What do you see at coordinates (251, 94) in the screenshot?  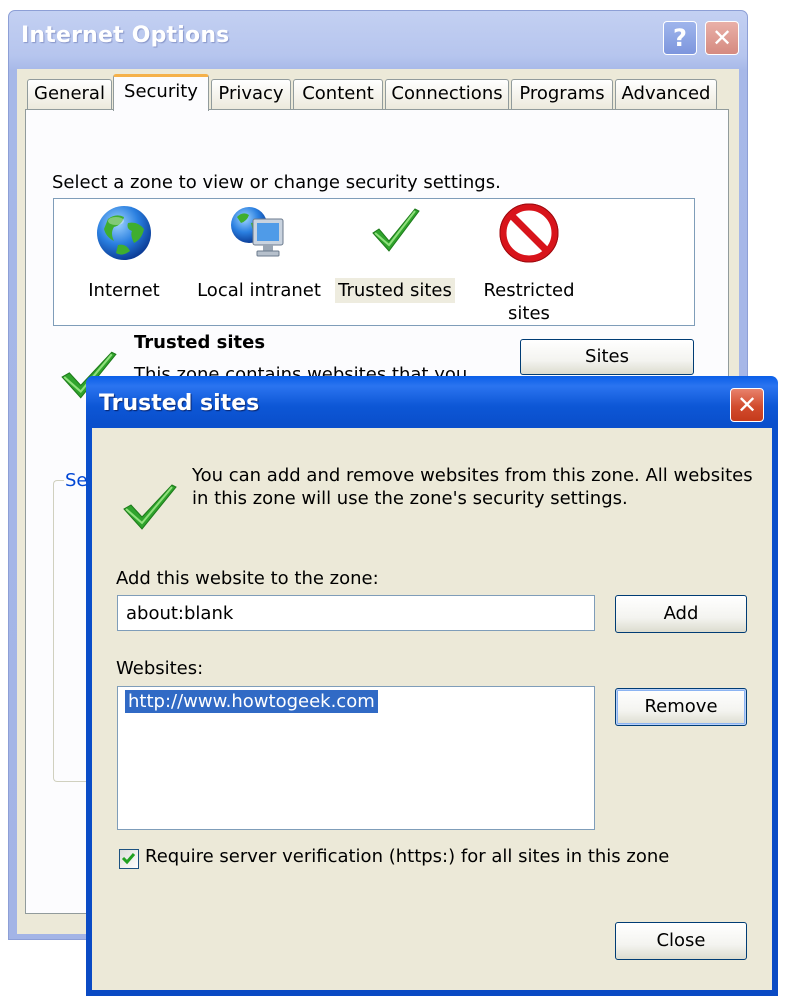 I see `tab-privacy: Privacy` at bounding box center [251, 94].